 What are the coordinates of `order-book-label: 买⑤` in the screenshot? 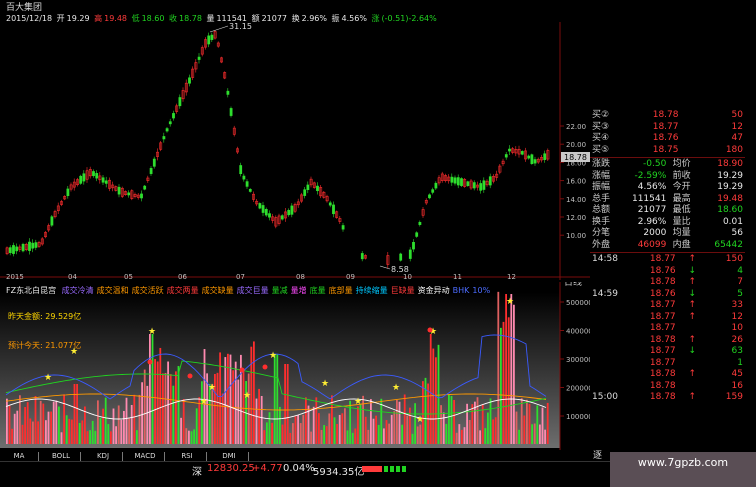 It's located at (601, 149).